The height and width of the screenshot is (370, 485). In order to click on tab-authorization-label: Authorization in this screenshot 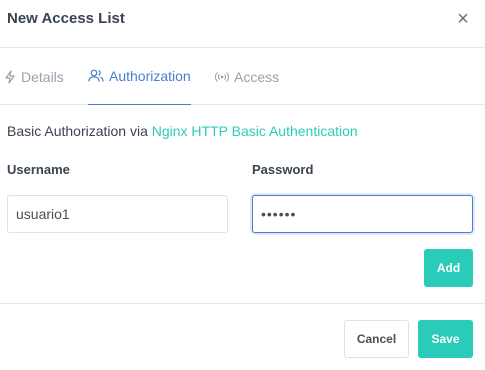, I will do `click(150, 76)`.